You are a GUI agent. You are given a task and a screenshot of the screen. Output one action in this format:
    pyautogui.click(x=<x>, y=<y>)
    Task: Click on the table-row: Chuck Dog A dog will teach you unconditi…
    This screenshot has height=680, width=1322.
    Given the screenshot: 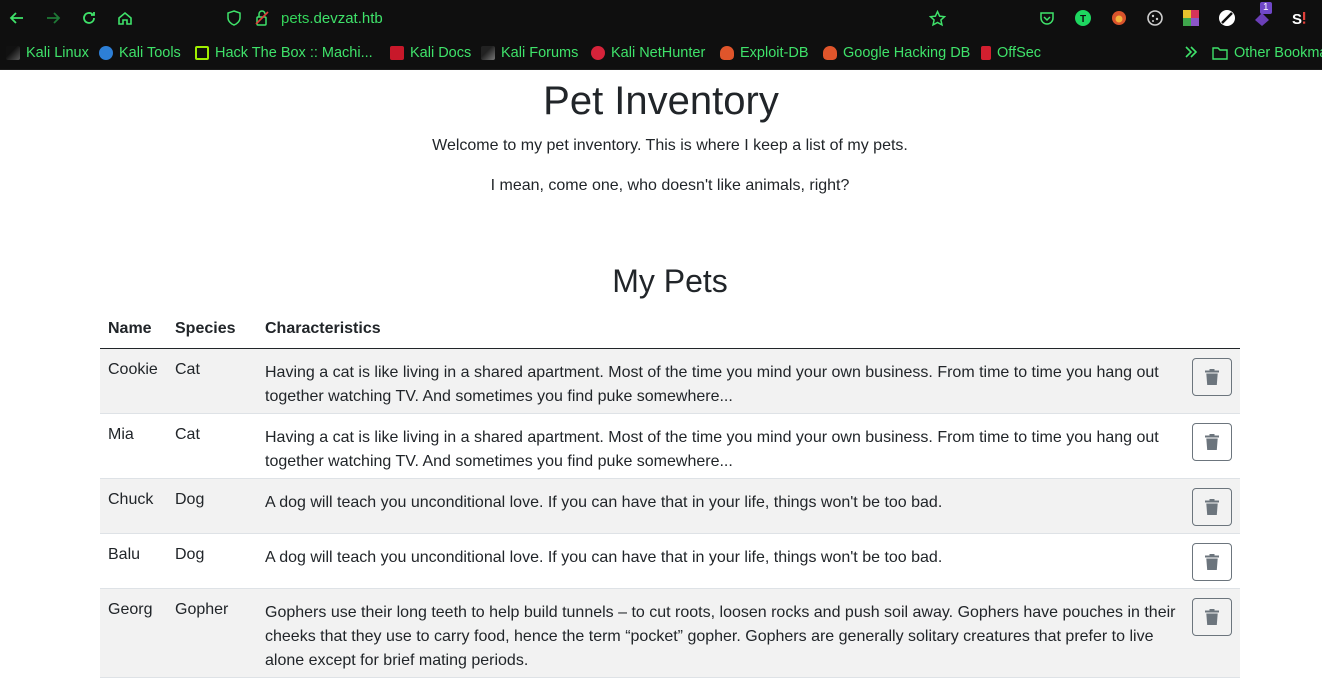 What is the action you would take?
    pyautogui.click(x=670, y=506)
    